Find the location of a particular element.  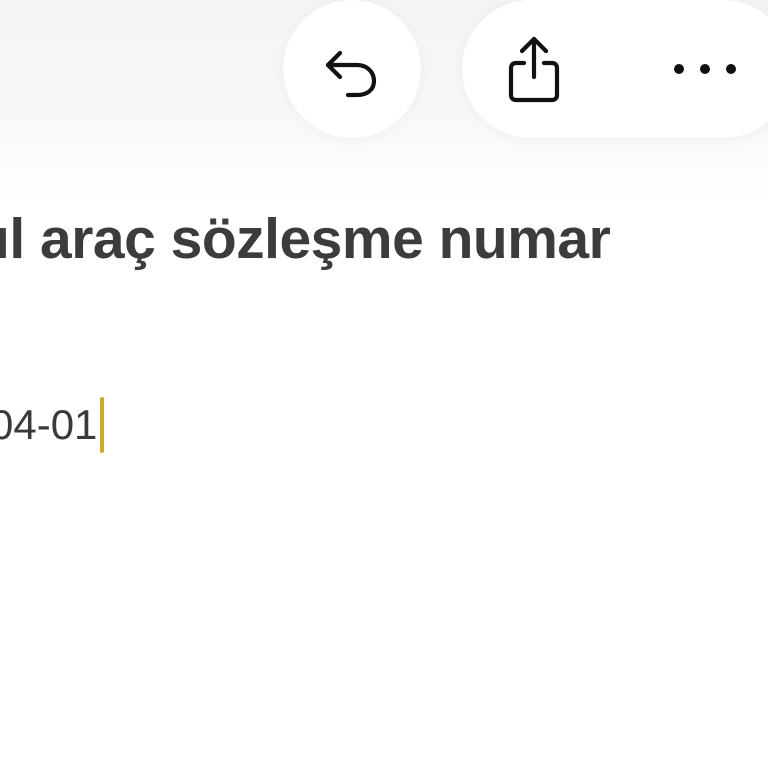

ellipsis-icon is located at coordinates (705, 69).